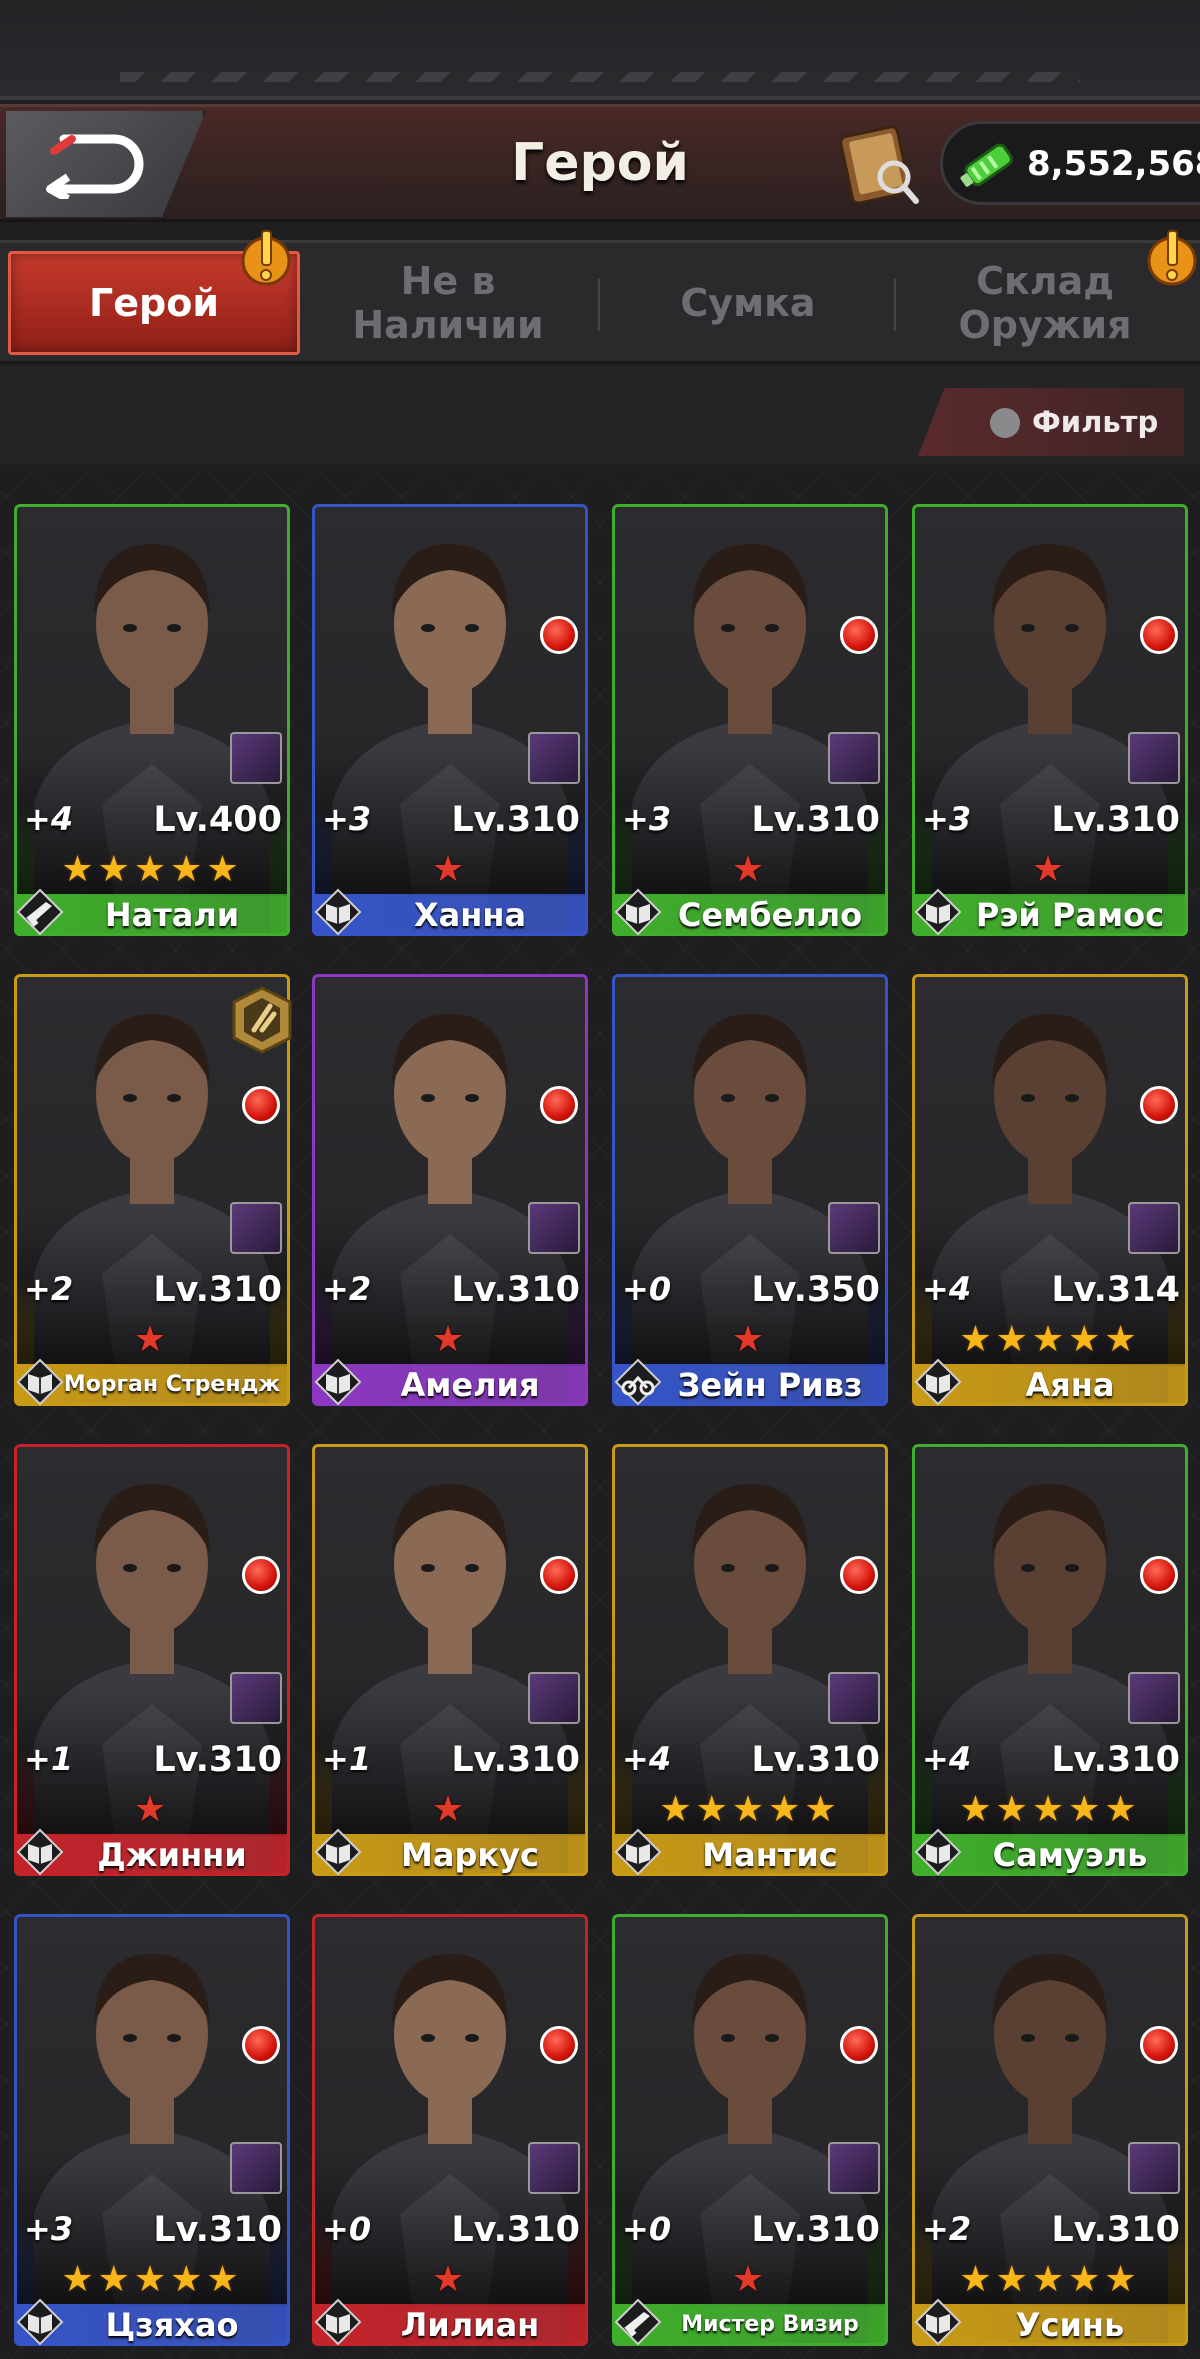 This screenshot has width=1200, height=2359. What do you see at coordinates (1154, 758) in the screenshot?
I see `headphones-icon` at bounding box center [1154, 758].